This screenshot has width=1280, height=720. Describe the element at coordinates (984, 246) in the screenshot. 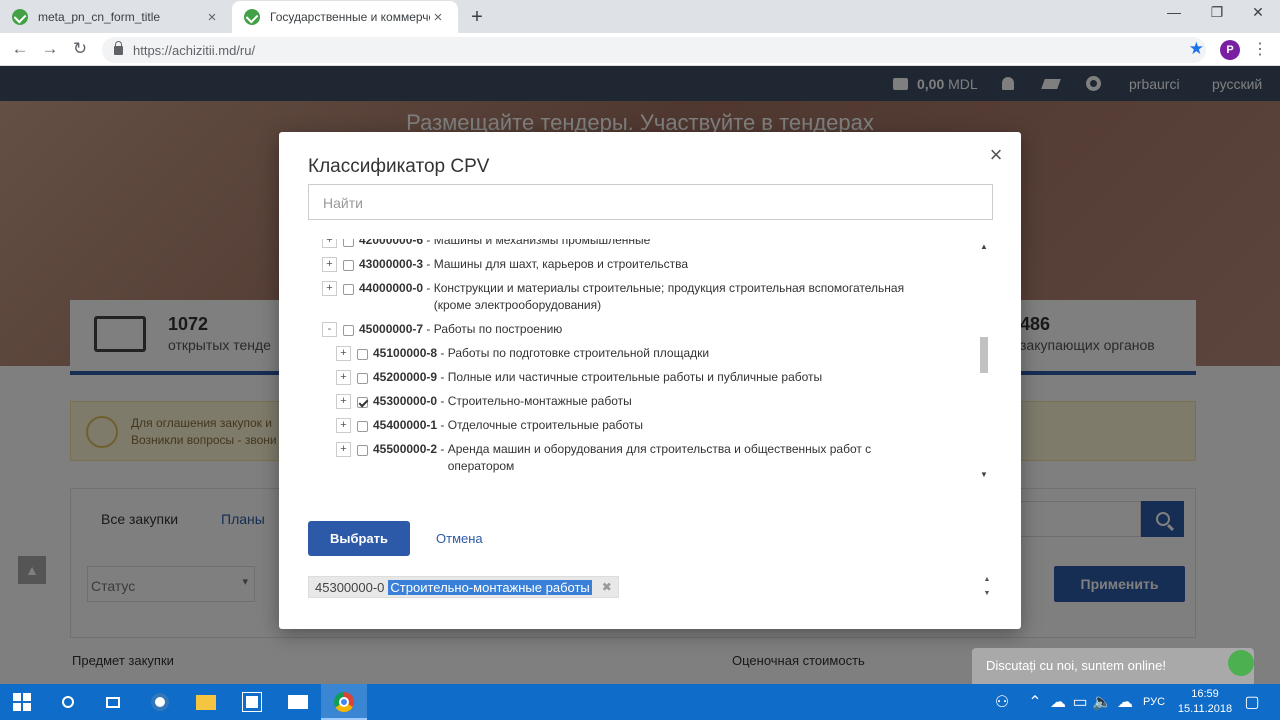

I see `scroll-up-icon: ▲` at that location.